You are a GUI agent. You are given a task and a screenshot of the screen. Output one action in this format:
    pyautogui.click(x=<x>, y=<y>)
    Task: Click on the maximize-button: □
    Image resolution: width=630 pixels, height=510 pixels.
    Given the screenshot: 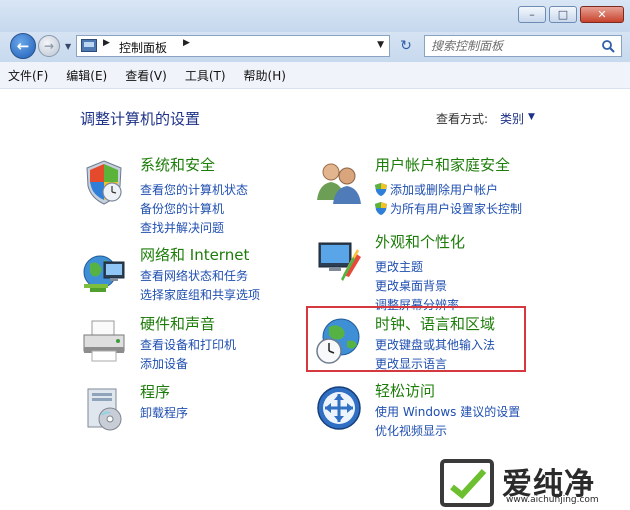 What is the action you would take?
    pyautogui.click(x=563, y=14)
    